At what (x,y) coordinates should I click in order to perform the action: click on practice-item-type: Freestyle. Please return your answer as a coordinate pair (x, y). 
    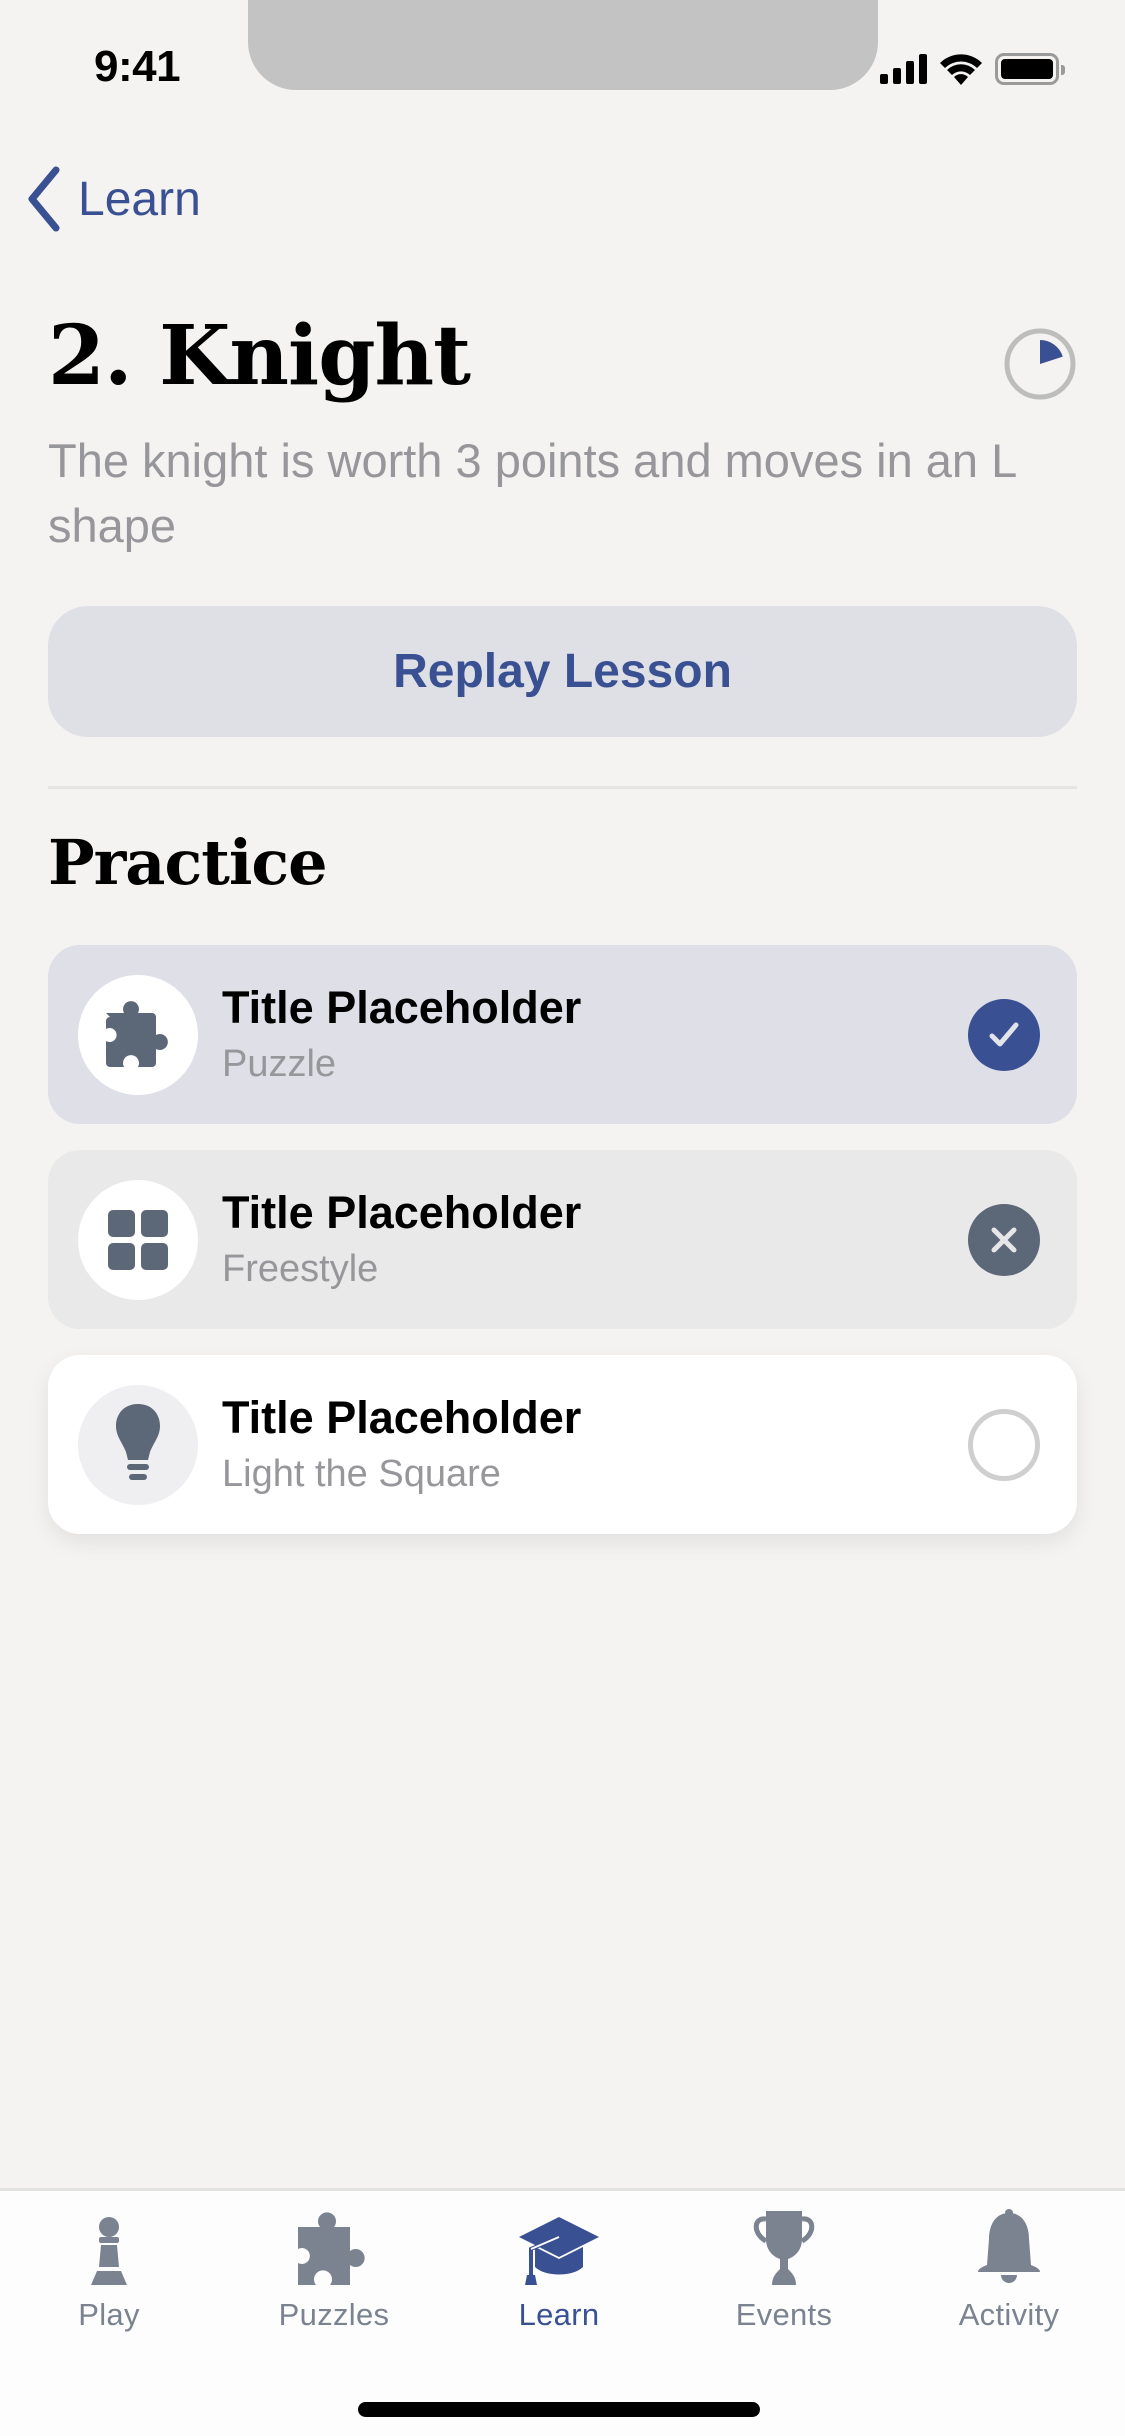
    Looking at the image, I should click on (300, 1269).